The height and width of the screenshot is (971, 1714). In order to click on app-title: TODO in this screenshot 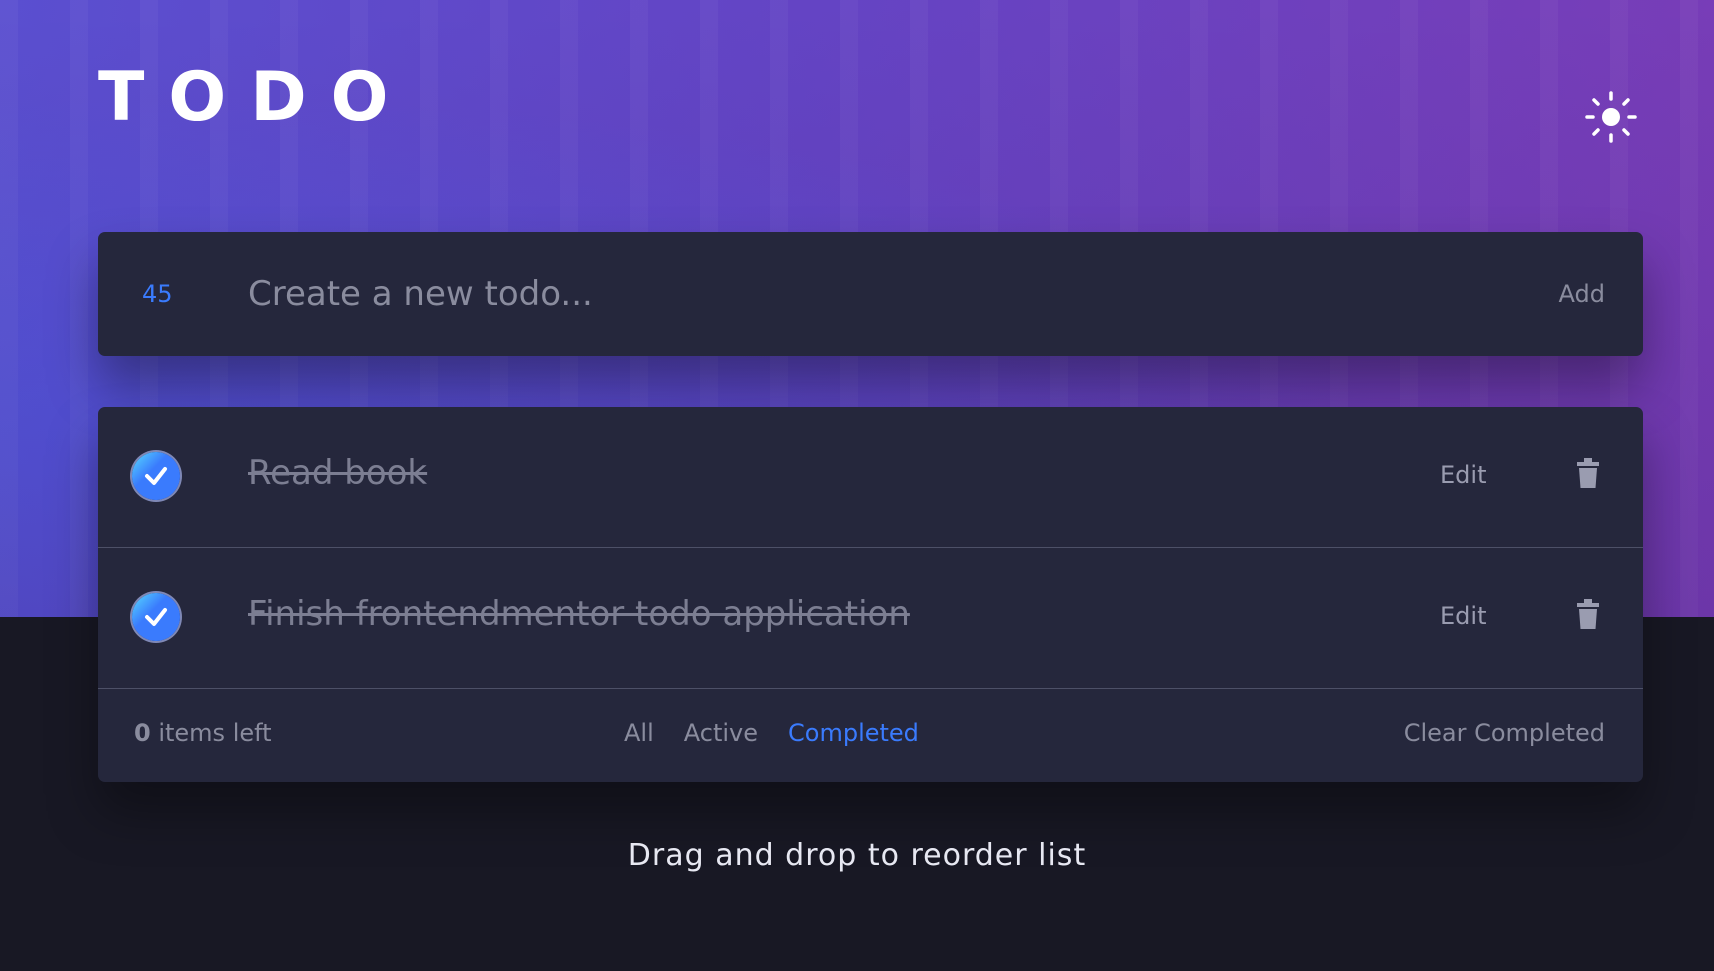, I will do `click(255, 97)`.